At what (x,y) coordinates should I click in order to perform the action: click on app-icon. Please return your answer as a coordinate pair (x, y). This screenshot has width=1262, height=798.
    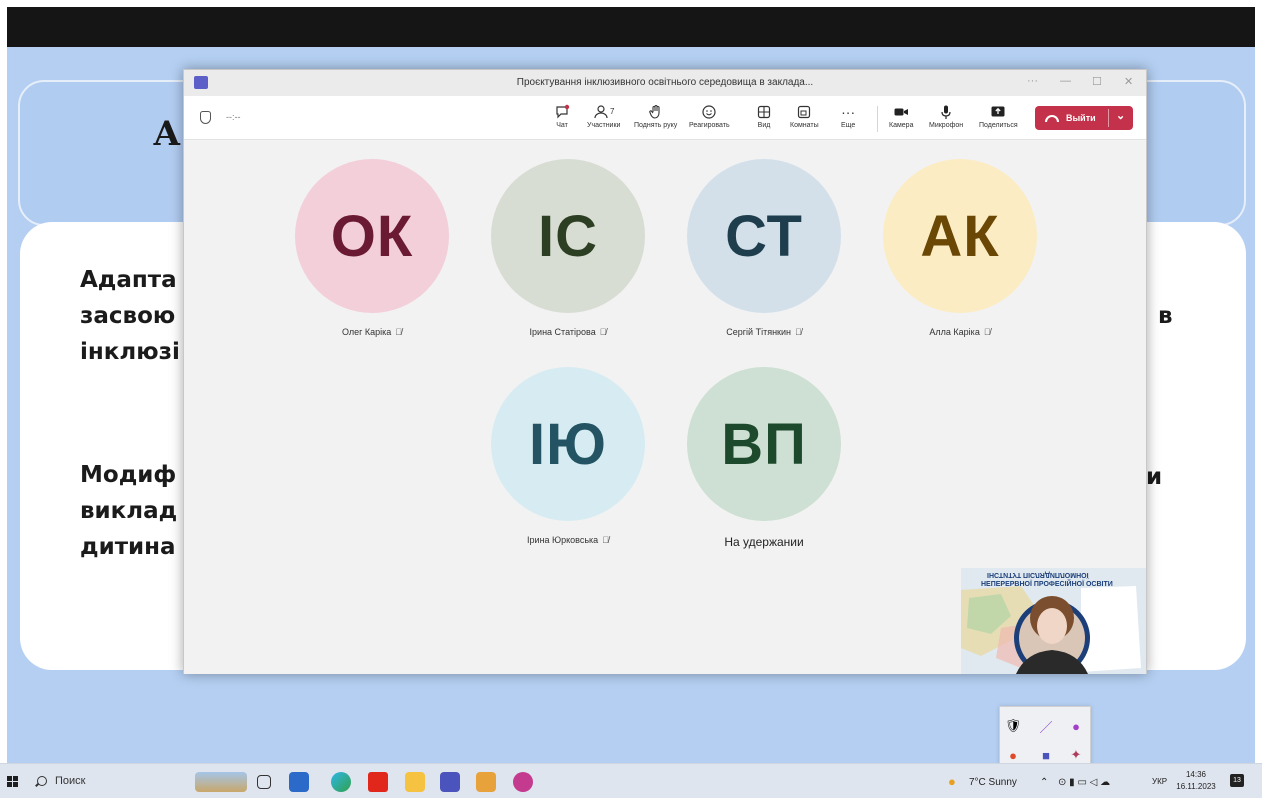
    Looking at the image, I should click on (486, 782).